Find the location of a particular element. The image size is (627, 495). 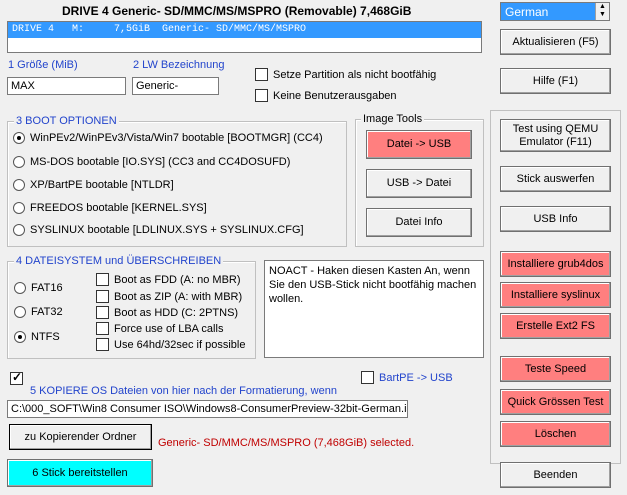

grub4dos-button: Installiere grub4dos is located at coordinates (555, 264).